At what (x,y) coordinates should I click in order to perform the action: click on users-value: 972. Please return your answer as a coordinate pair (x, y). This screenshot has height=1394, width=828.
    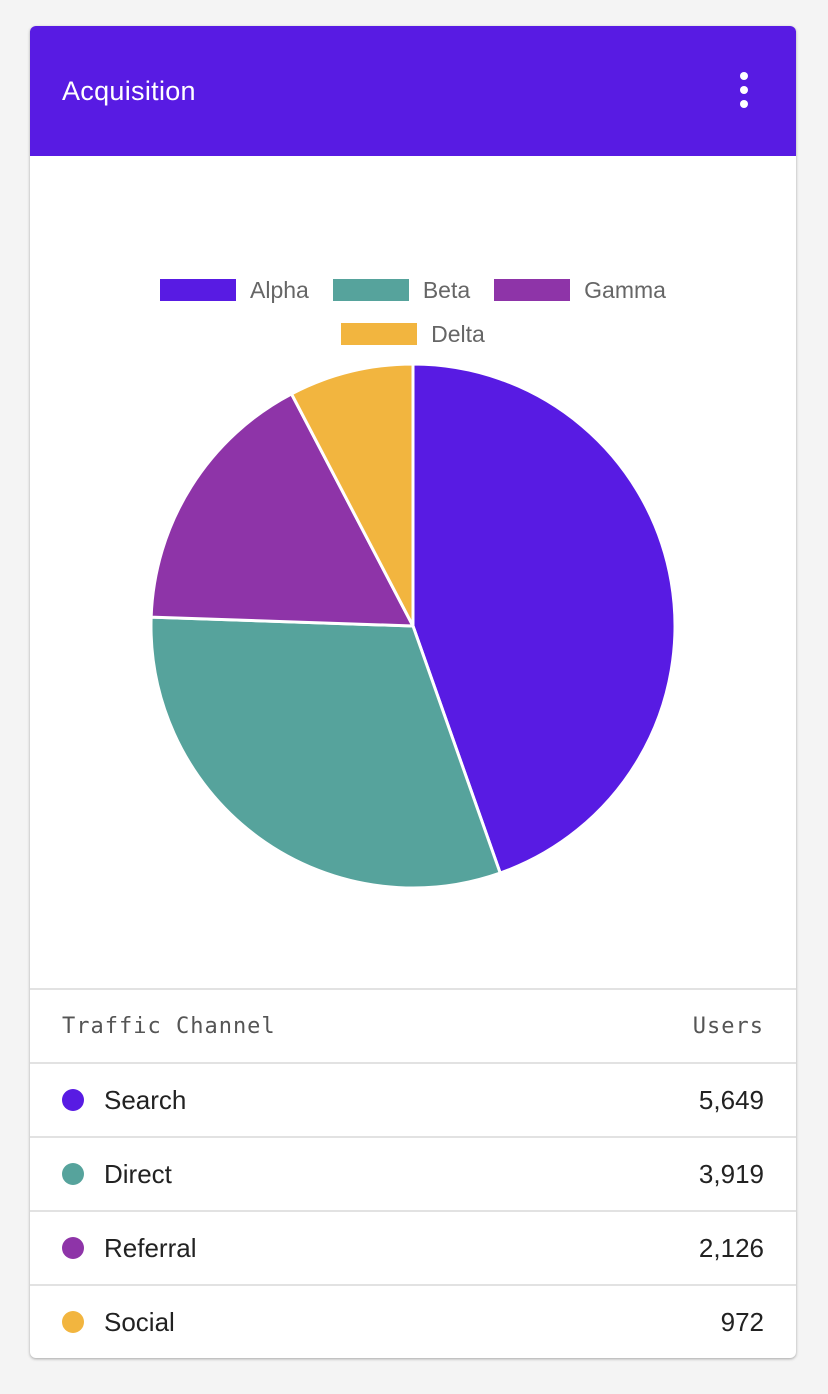
    Looking at the image, I should click on (742, 1321).